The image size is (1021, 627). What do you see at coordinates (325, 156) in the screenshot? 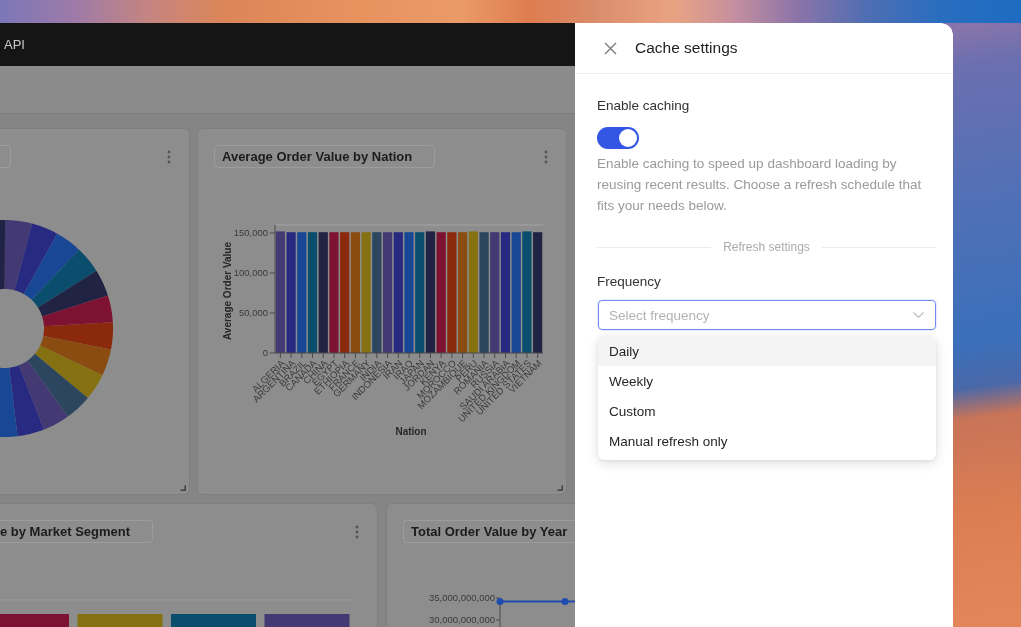
I see `chart-title: Average Order Value by Nation` at bounding box center [325, 156].